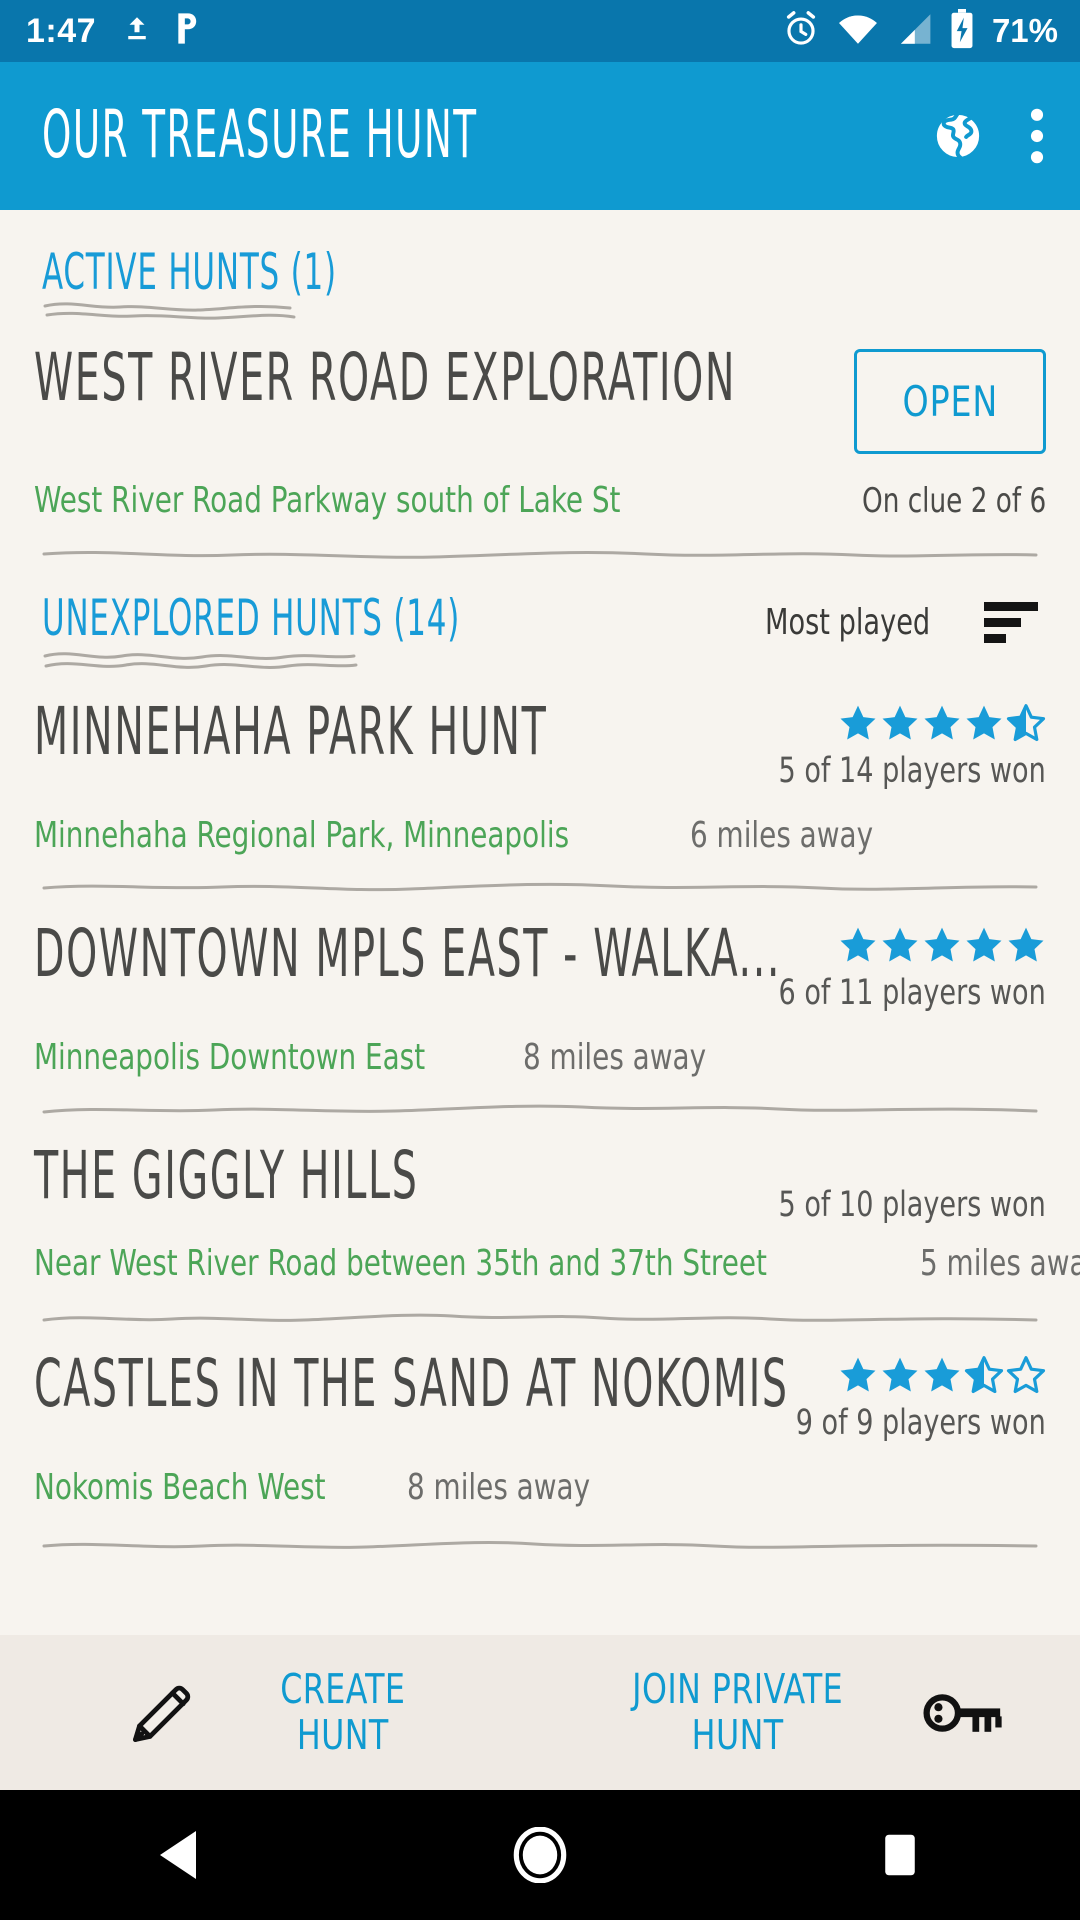  I want to click on hunt-title: WEST RIVER ROAD EXPLORATION, so click(385, 377).